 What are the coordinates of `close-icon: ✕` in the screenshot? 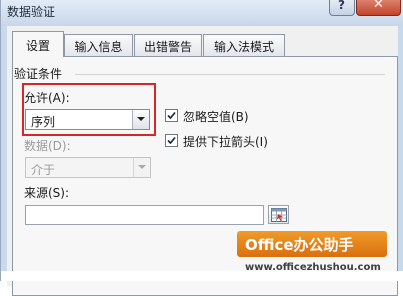 It's located at (378, 6).